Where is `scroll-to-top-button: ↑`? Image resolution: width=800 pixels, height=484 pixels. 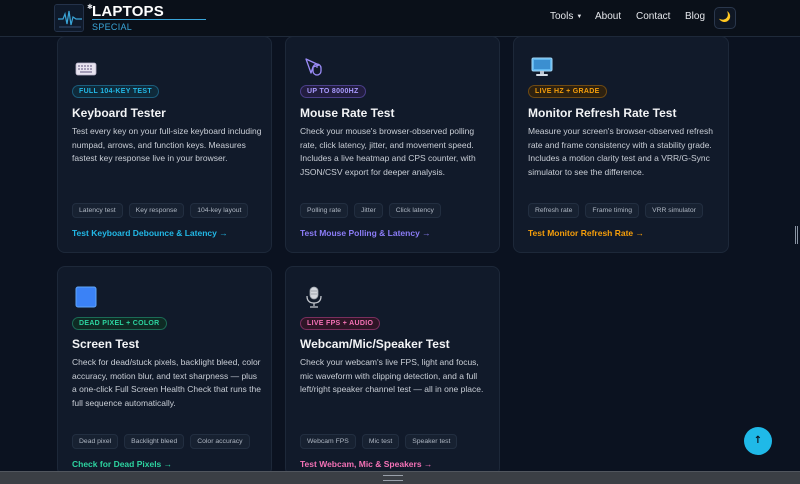 scroll-to-top-button: ↑ is located at coordinates (758, 441).